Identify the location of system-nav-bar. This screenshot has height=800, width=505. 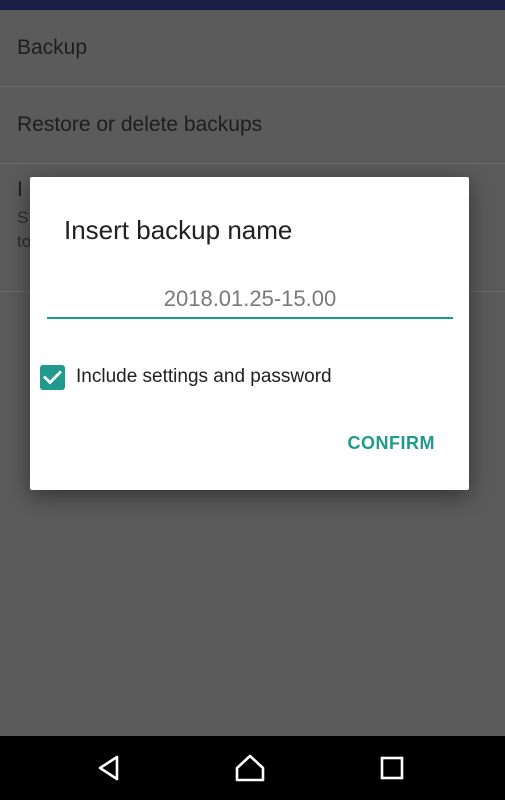
(252, 768).